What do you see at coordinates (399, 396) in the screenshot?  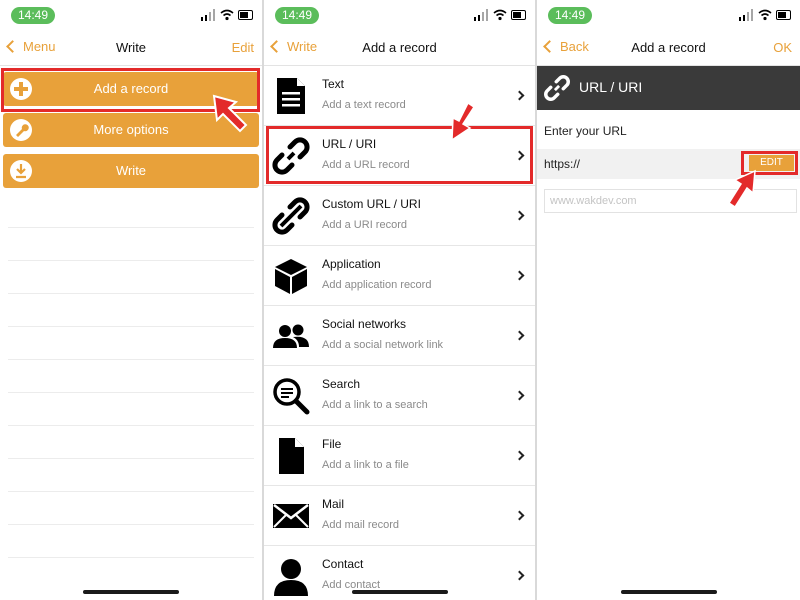 I see `record-item-search: Search Add a link to a search` at bounding box center [399, 396].